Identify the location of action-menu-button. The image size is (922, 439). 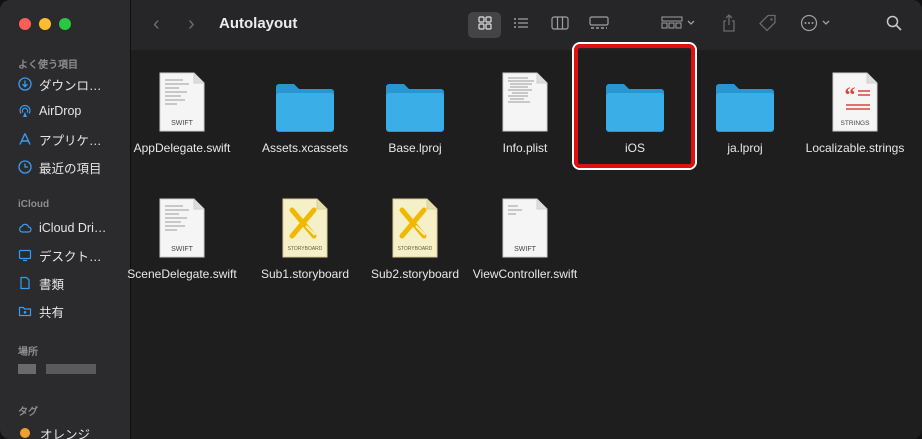
(817, 25).